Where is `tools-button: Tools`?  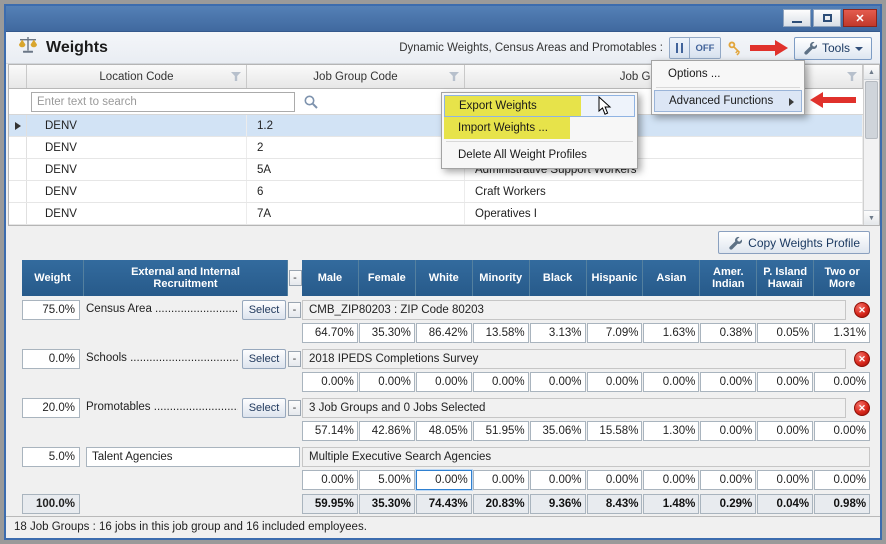 tools-button: Tools is located at coordinates (832, 48).